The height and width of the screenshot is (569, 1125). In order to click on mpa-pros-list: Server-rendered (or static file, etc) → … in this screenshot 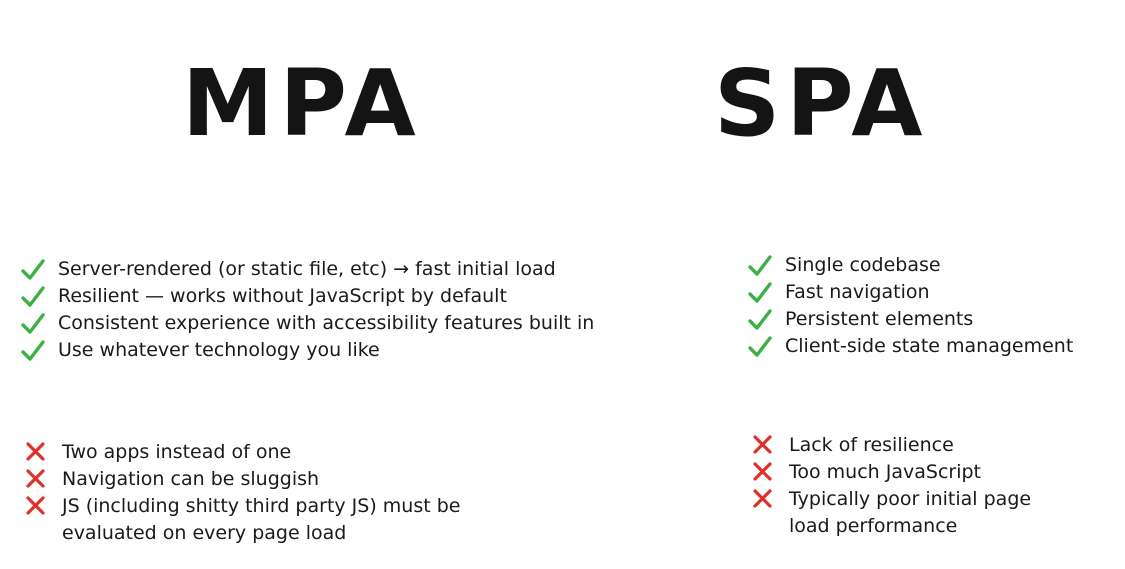, I will do `click(307, 310)`.